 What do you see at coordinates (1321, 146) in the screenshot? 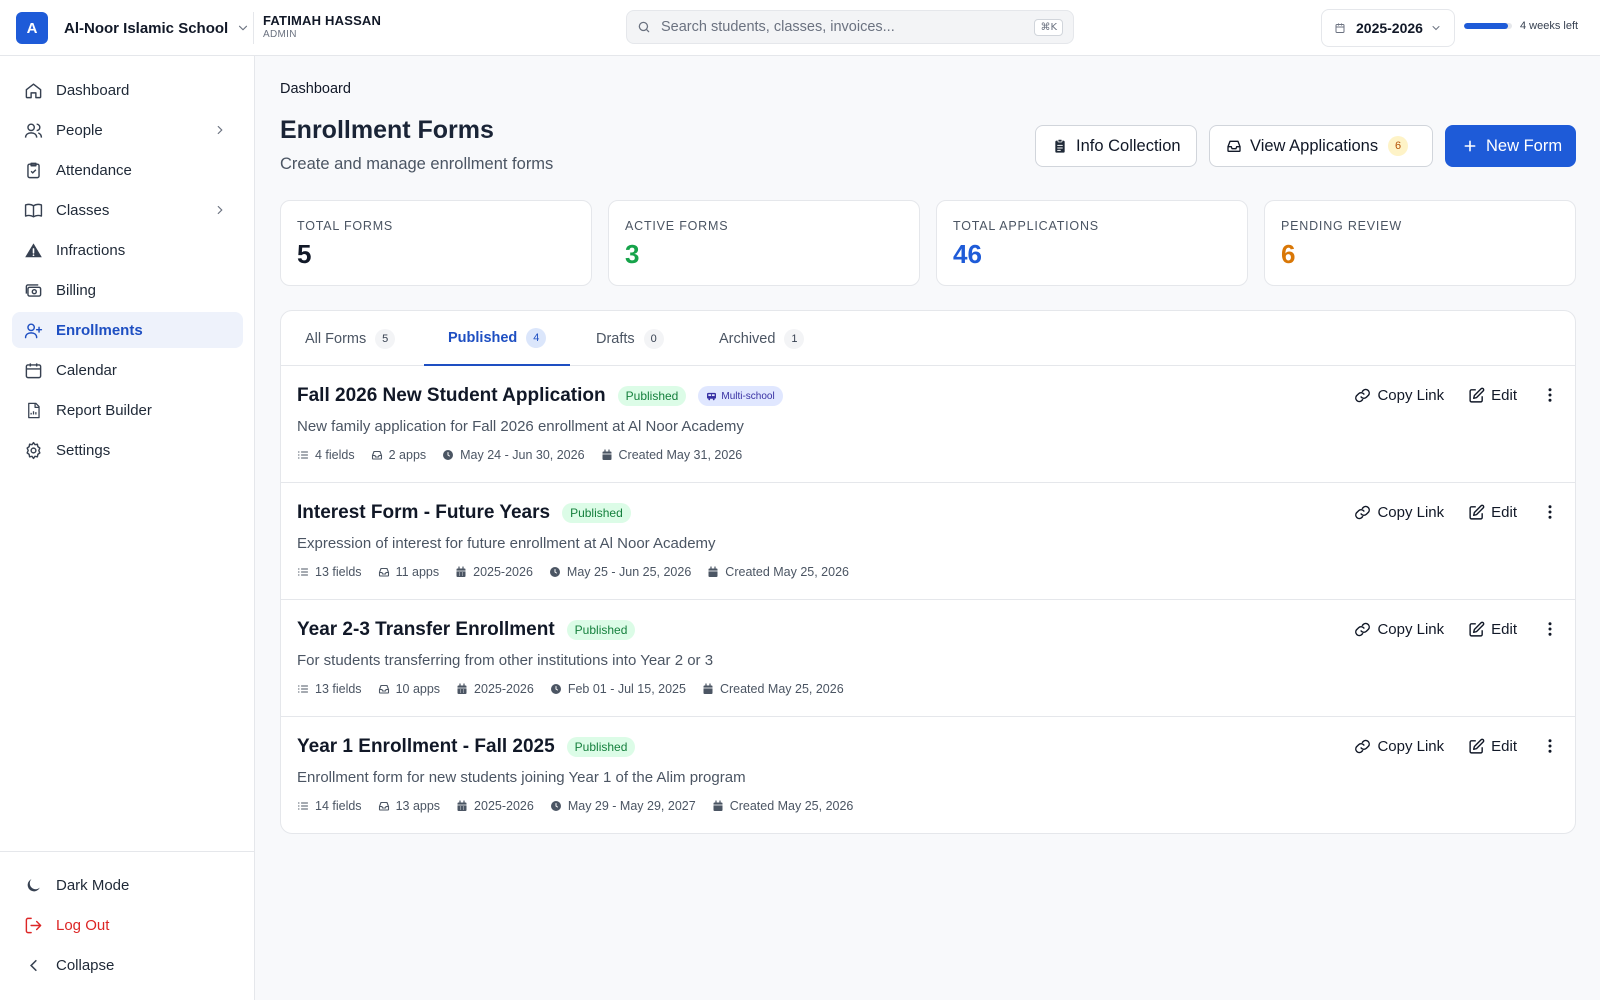
I see `view-applications-button: View Applications 6` at bounding box center [1321, 146].